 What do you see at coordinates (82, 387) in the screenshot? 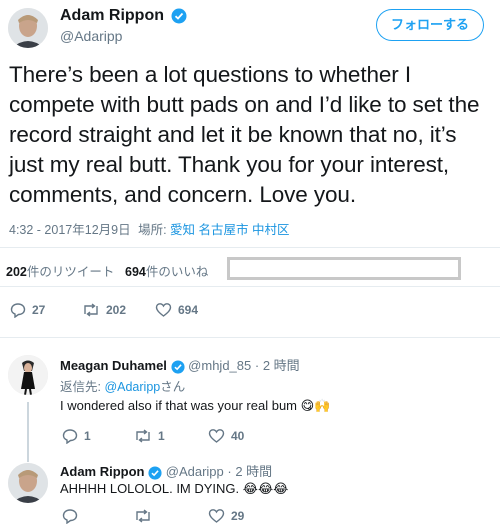
I see `reply-to-prefix: 返信先:` at bounding box center [82, 387].